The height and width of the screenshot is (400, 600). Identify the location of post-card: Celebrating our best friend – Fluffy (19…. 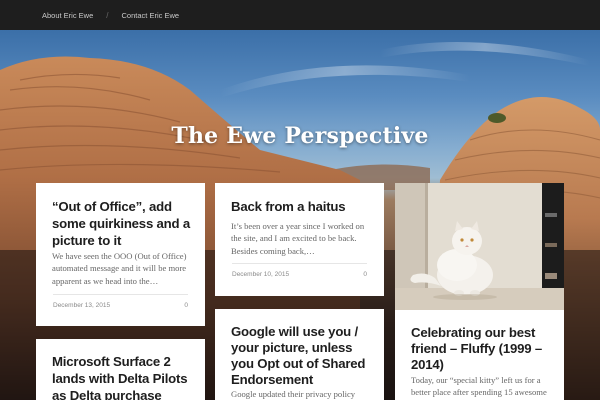
(479, 355).